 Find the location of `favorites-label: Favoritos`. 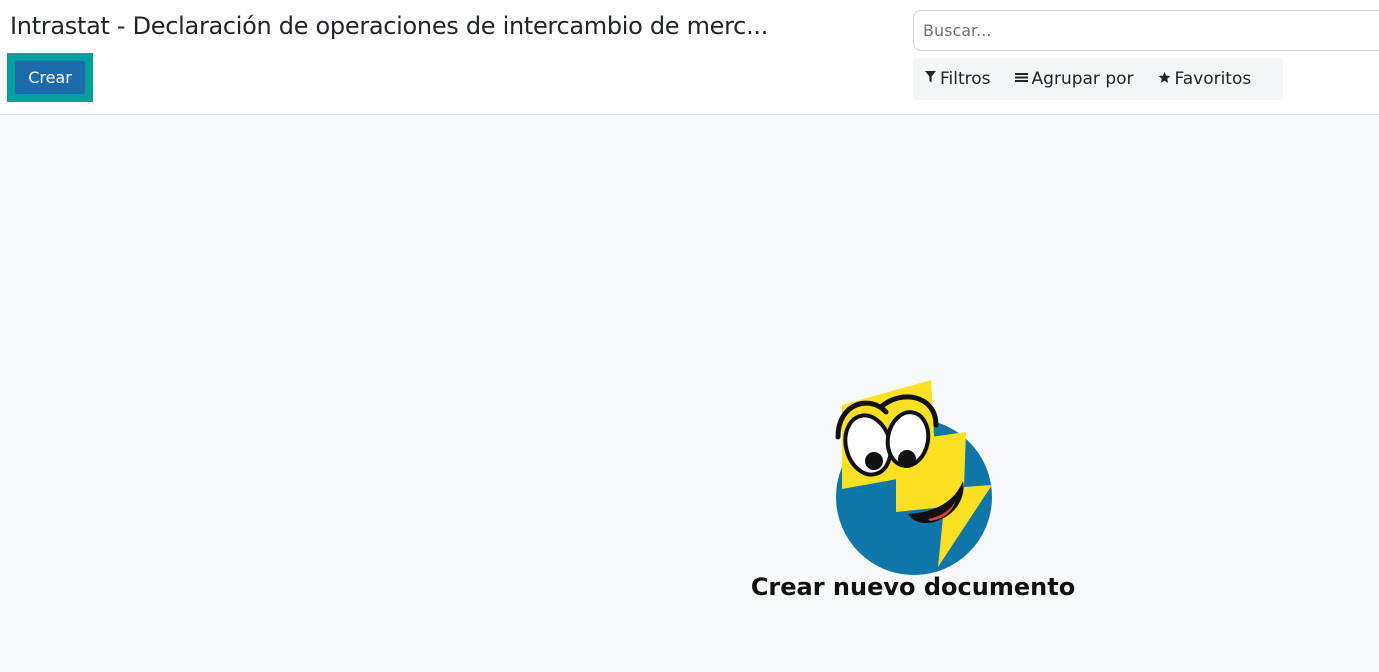

favorites-label: Favoritos is located at coordinates (1213, 79).